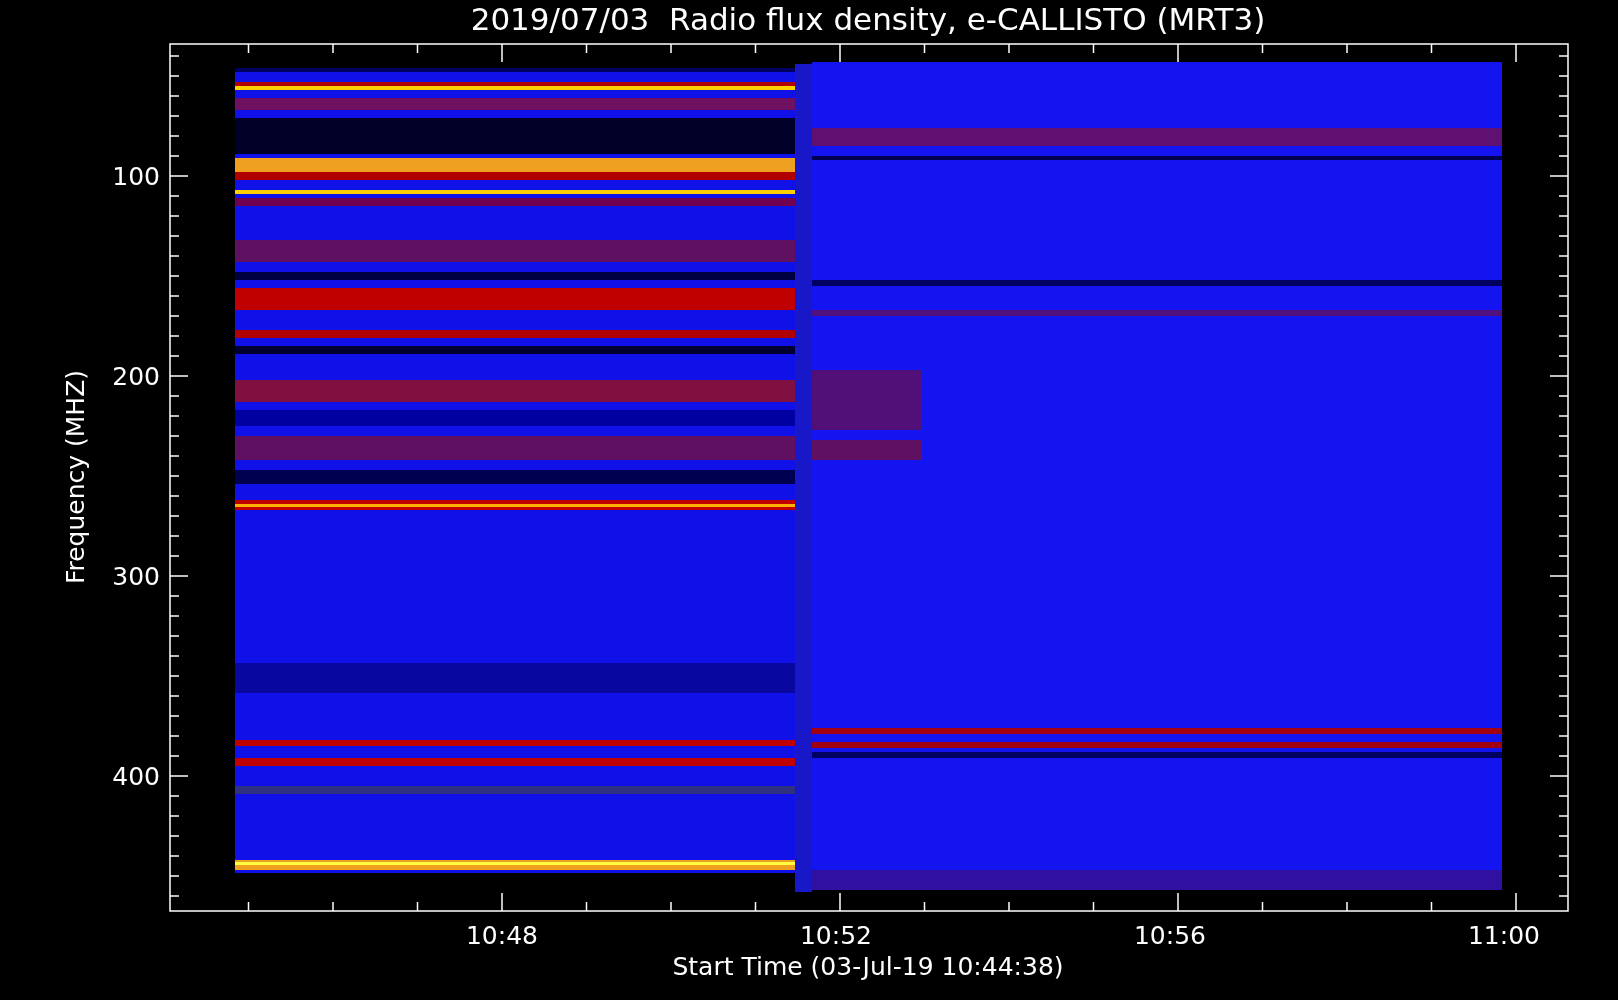 Image resolution: width=1618 pixels, height=1000 pixels. I want to click on y-axis-label: Frequency (MHZ), so click(75, 477).